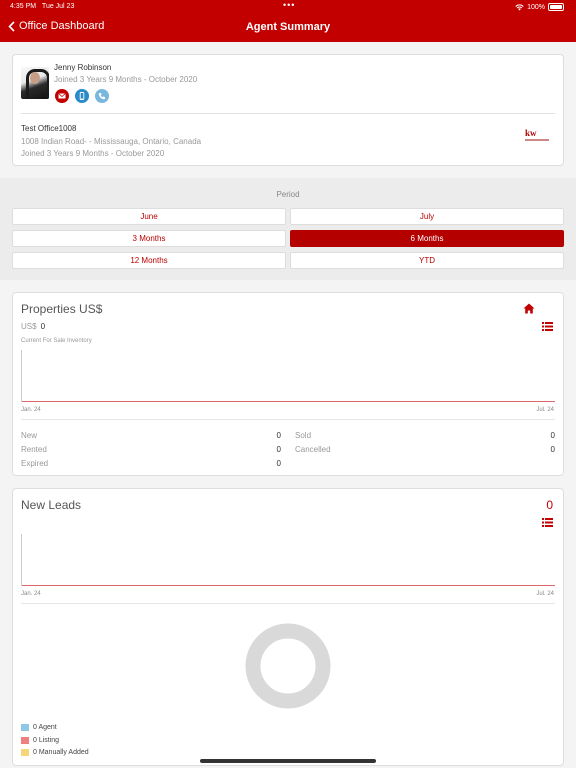 Image resolution: width=576 pixels, height=768 pixels. I want to click on properties-title: Properties US$, so click(62, 309).